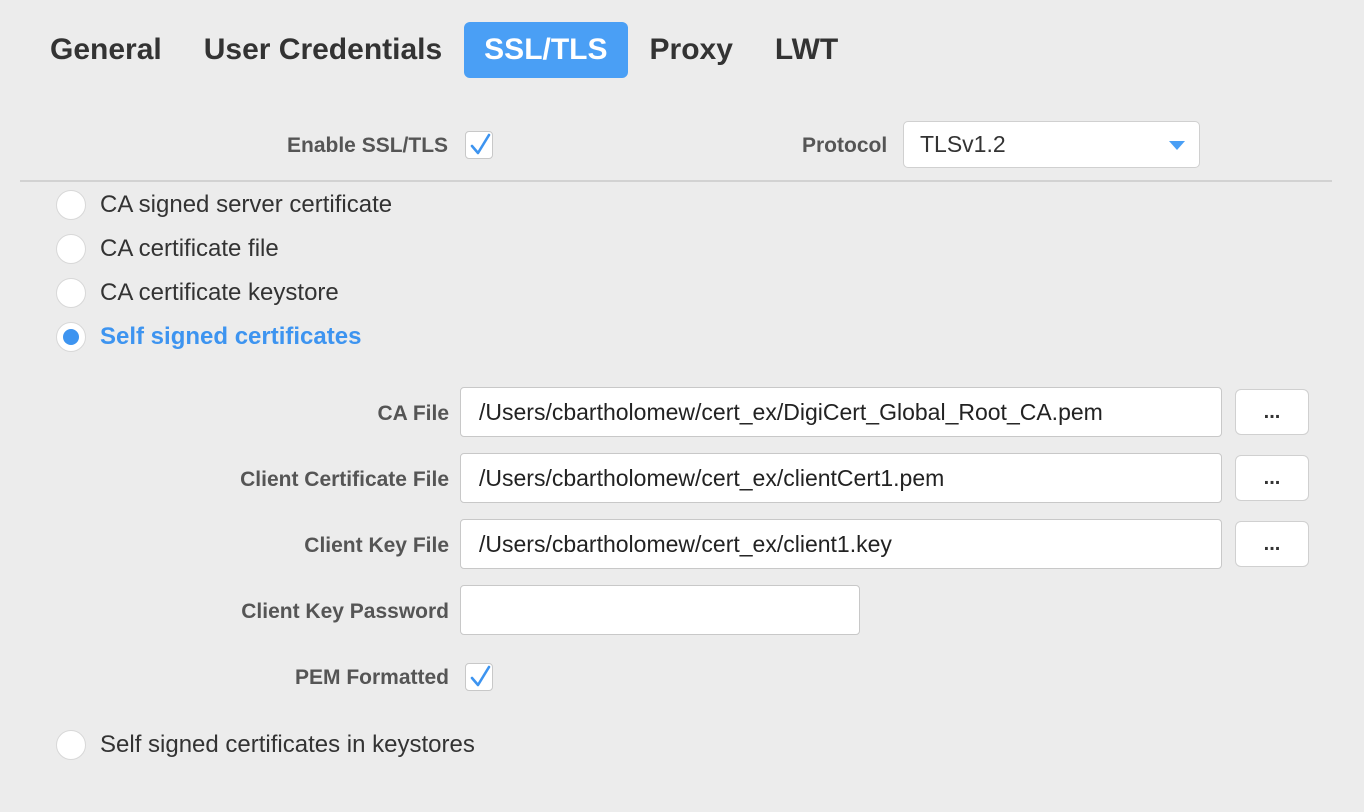 This screenshot has height=812, width=1364. Describe the element at coordinates (106, 50) in the screenshot. I see `tab-general: General` at that location.